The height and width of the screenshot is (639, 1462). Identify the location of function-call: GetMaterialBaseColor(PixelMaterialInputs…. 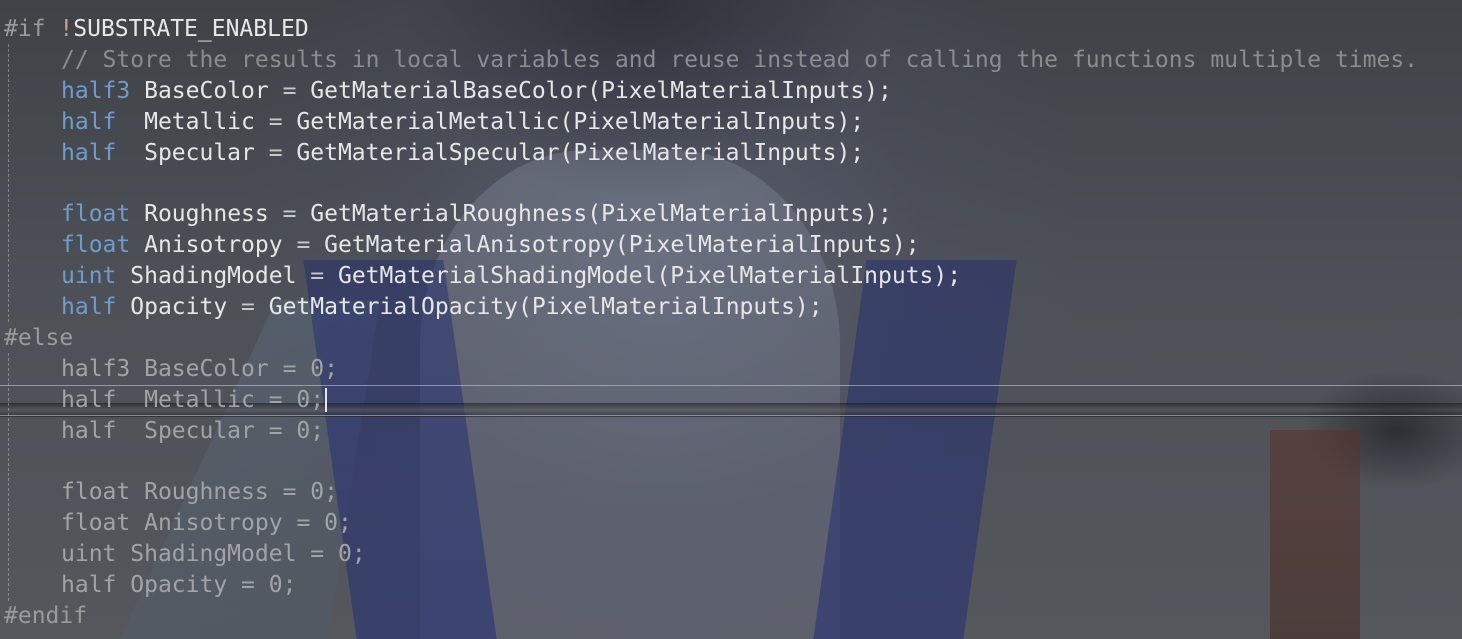
(601, 90).